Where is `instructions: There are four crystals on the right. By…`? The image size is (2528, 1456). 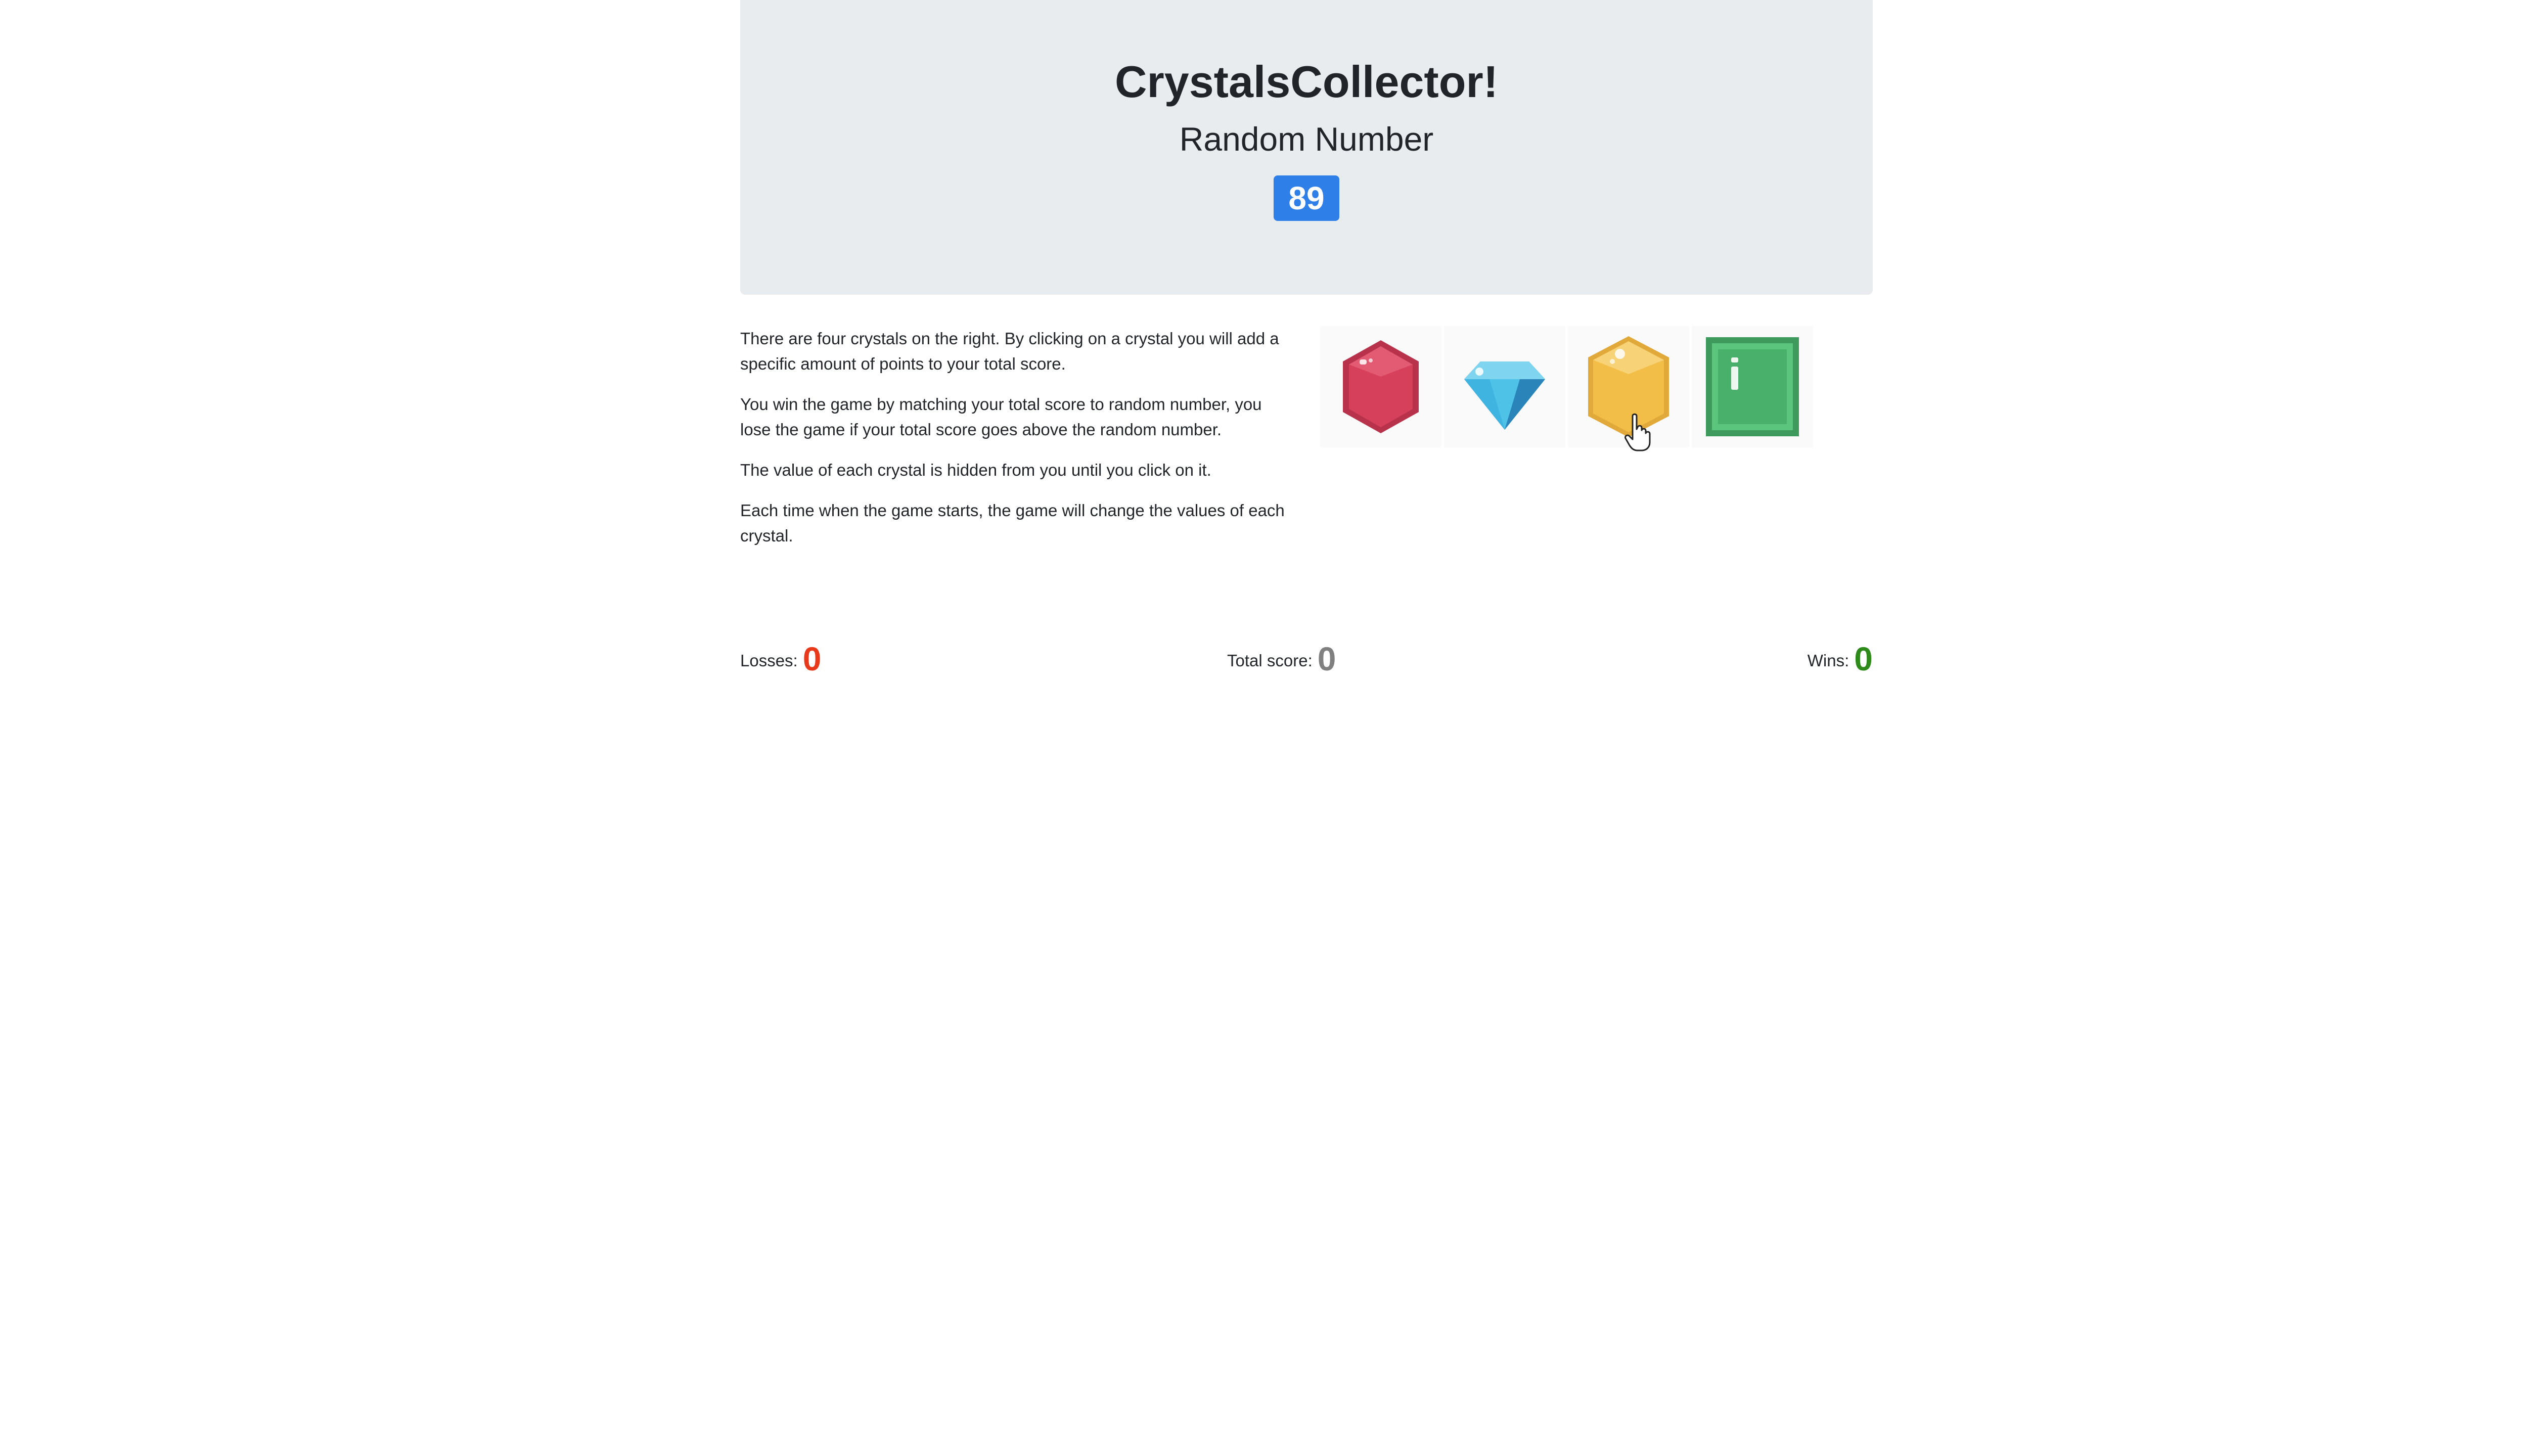
instructions: There are four crystals on the right. By… is located at coordinates (1013, 445).